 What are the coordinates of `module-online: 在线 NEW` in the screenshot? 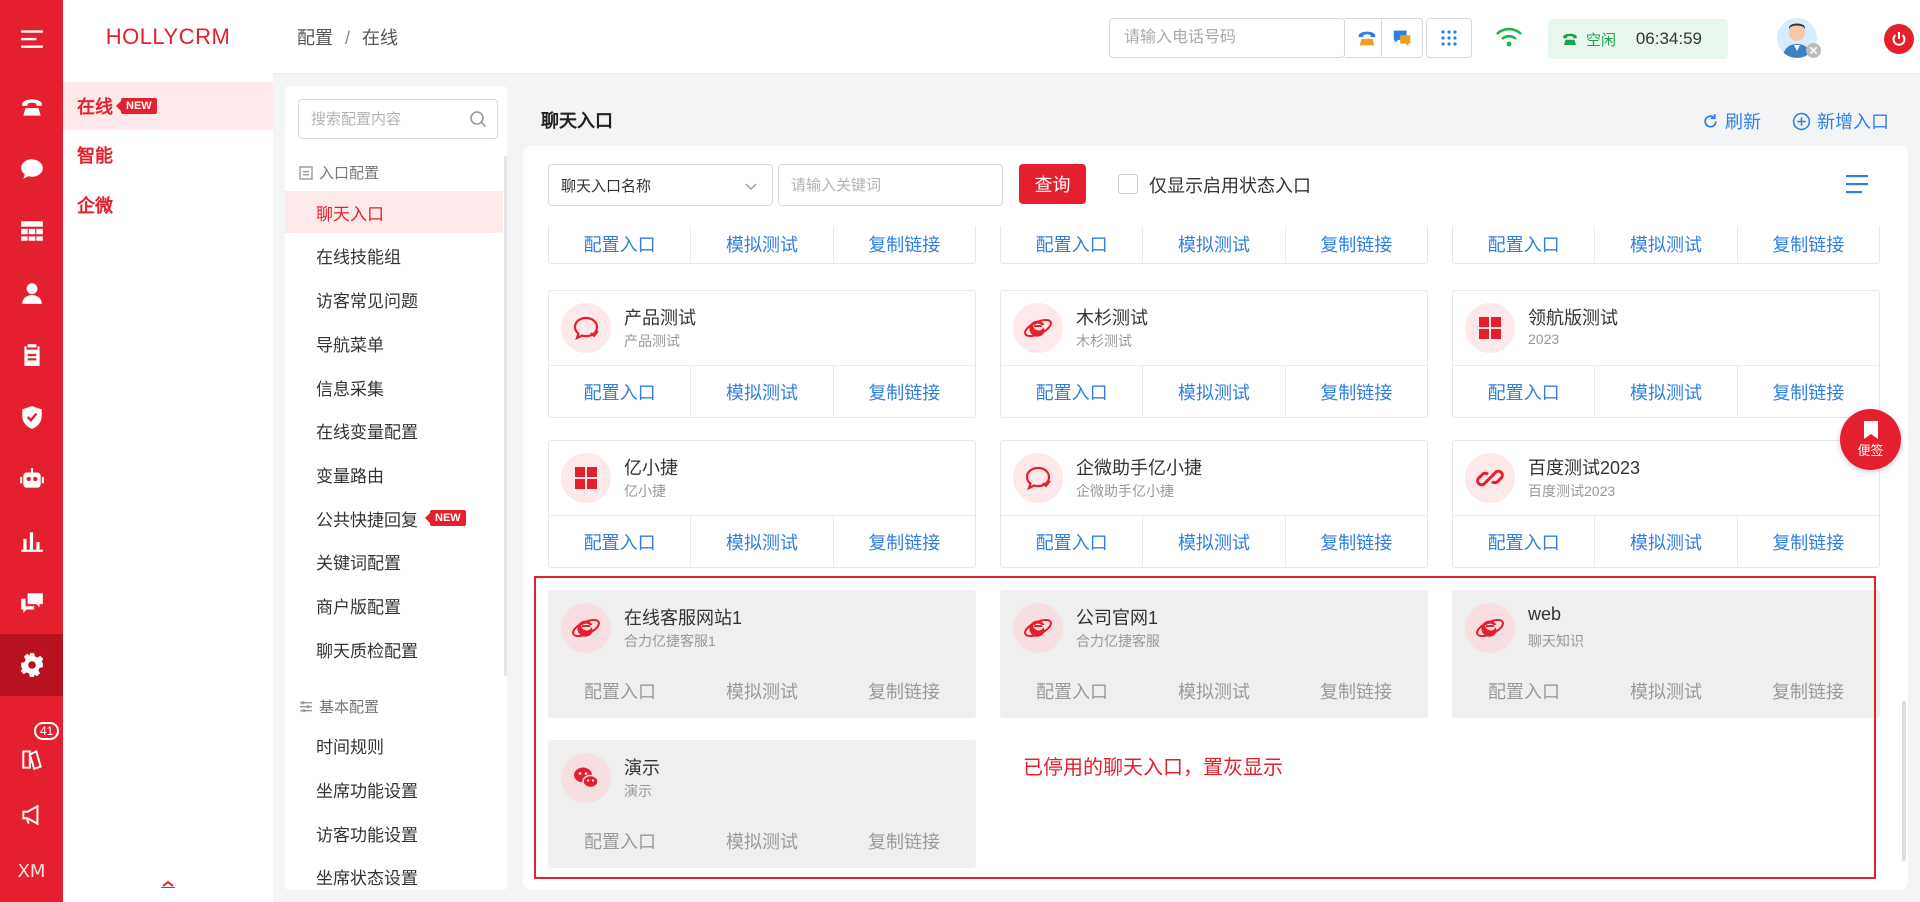 It's located at (168, 106).